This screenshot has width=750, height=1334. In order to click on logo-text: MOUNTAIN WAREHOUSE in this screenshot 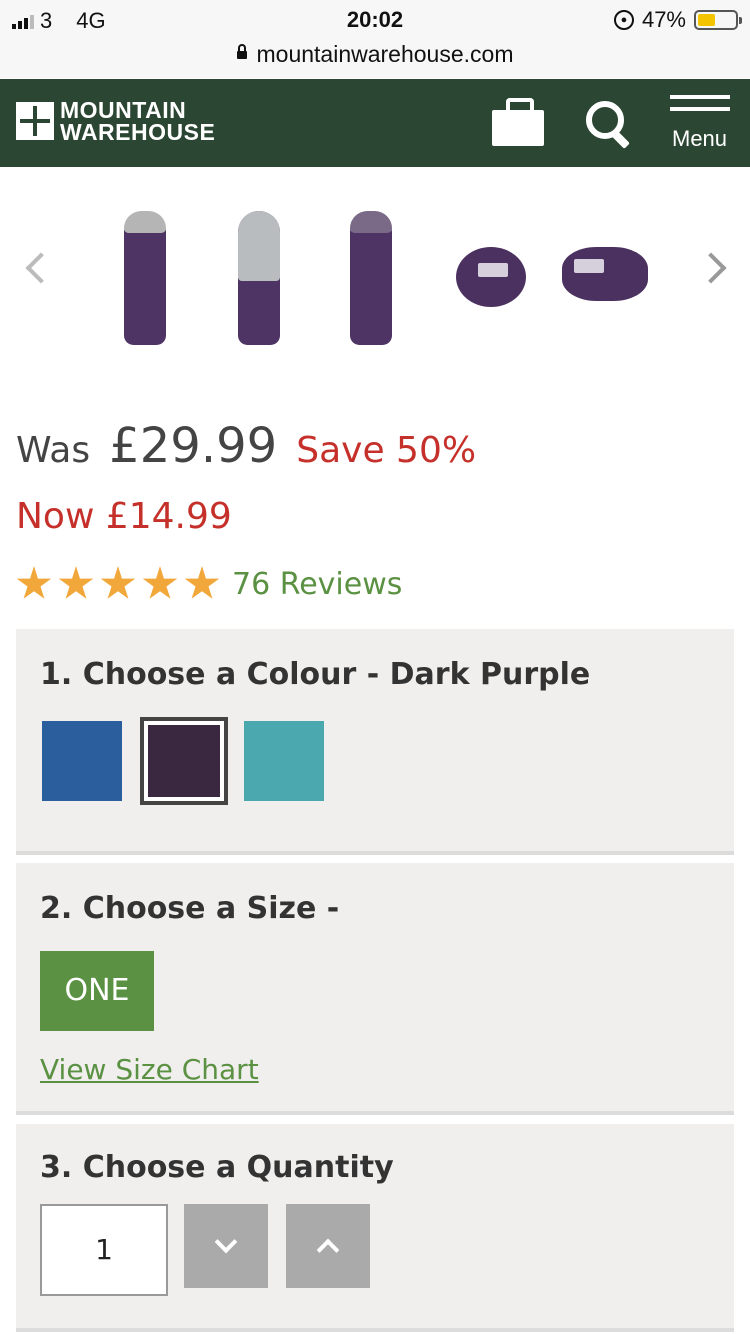, I will do `click(138, 121)`.